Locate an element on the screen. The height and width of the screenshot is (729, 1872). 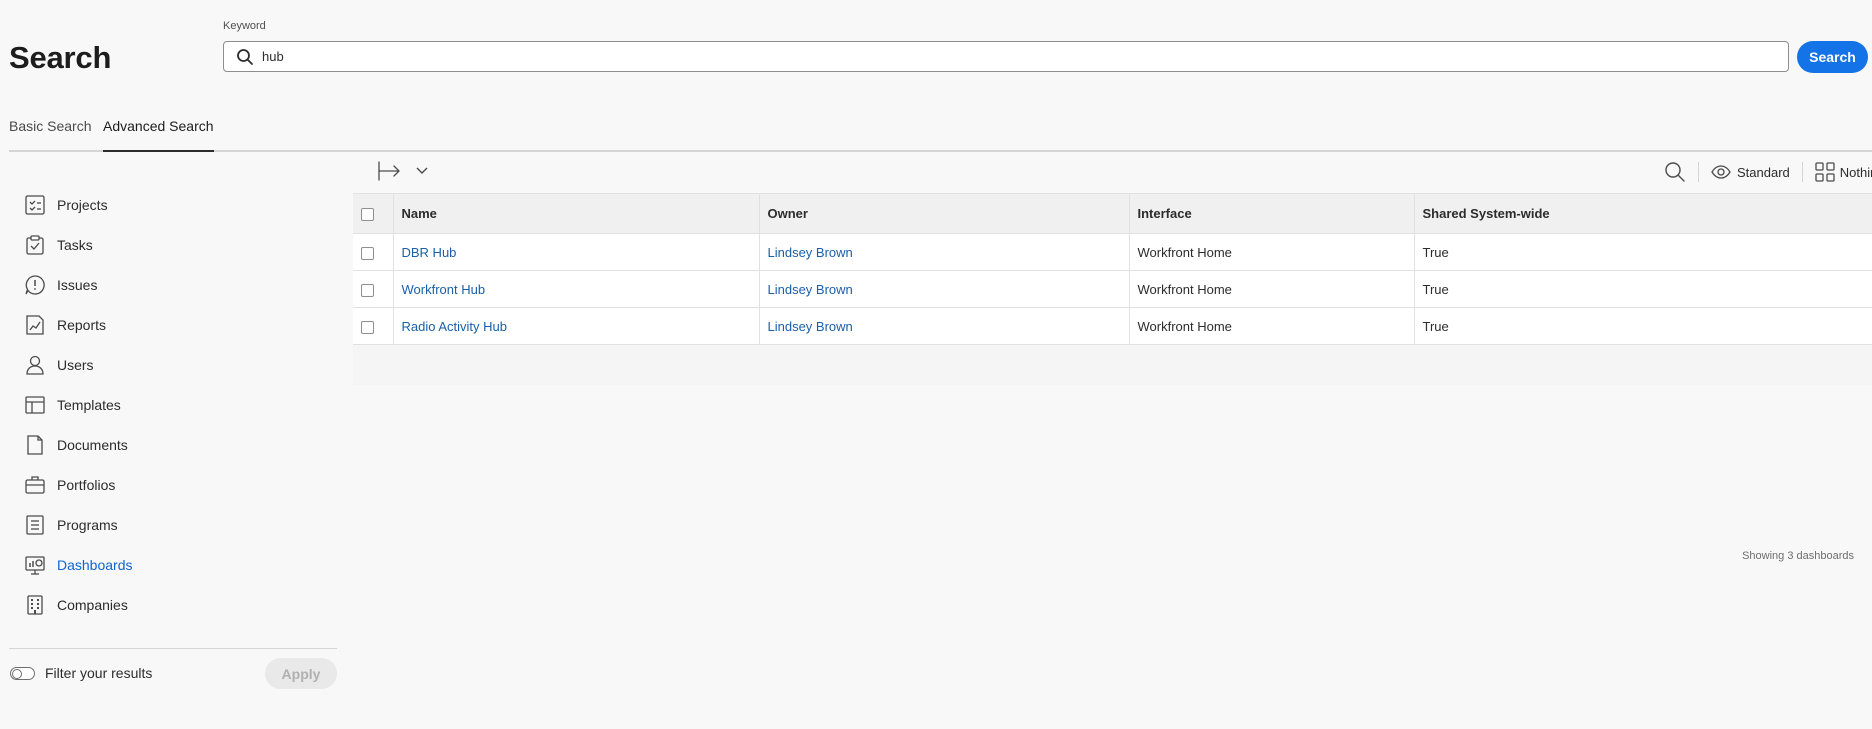
chevron-down-icon is located at coordinates (422, 171).